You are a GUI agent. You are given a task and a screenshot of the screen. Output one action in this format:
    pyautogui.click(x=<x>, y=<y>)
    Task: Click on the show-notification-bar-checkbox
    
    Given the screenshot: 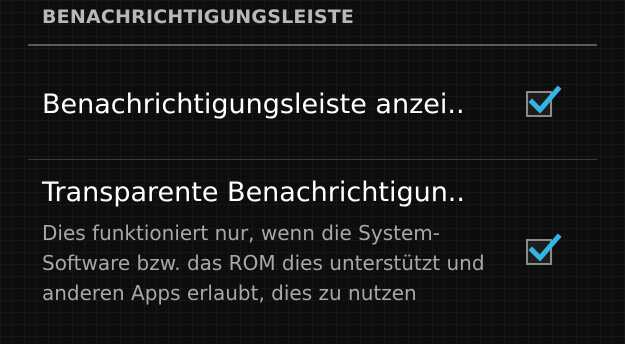 What is the action you would take?
    pyautogui.click(x=544, y=101)
    